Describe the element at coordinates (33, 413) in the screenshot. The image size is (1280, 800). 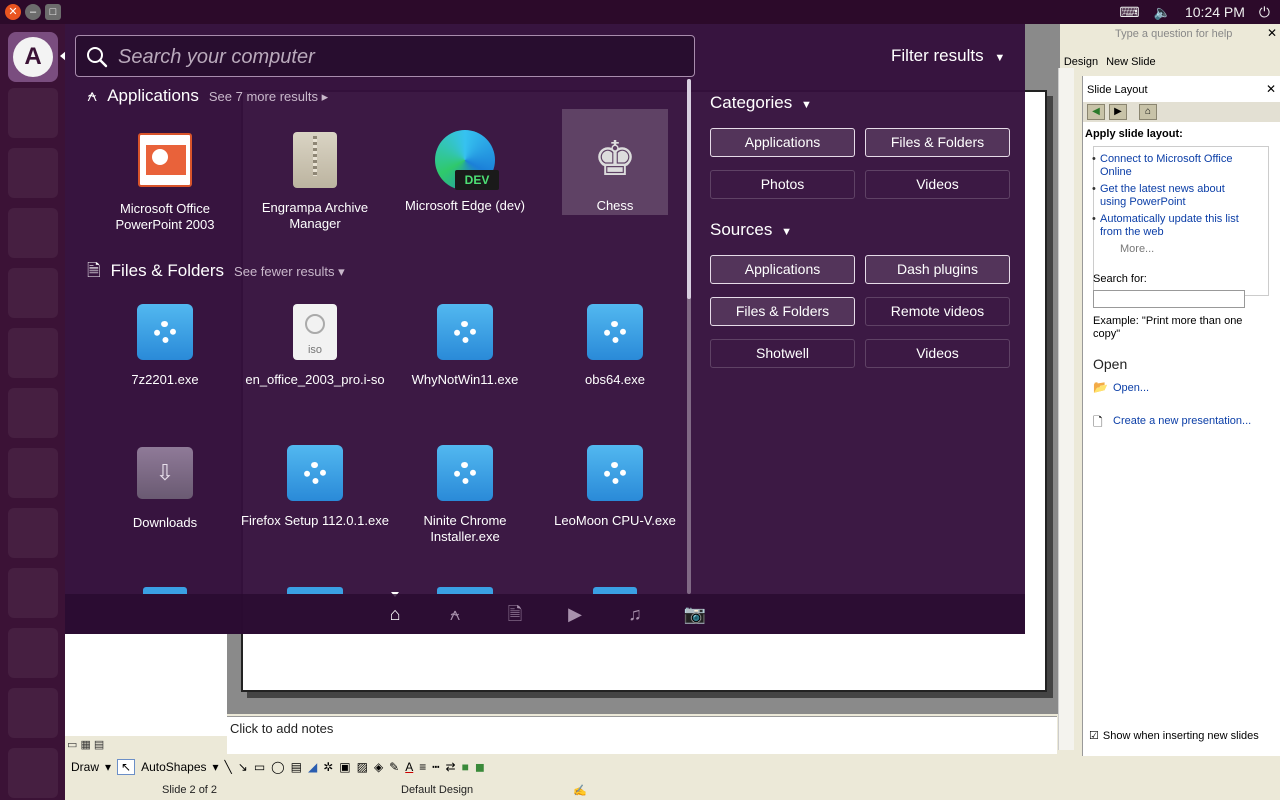
I see `launcher-item-disc` at that location.